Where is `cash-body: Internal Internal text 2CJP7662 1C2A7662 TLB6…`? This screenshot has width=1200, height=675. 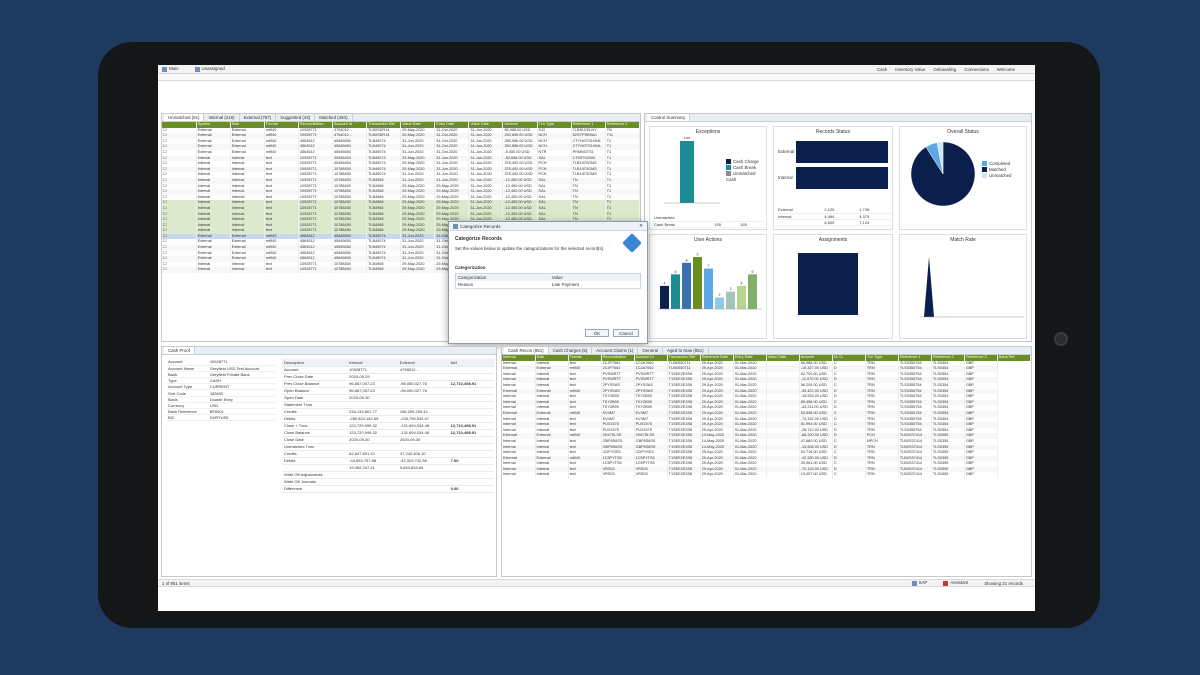 cash-body: Internal Internal text 2CJP7662 1C2A7662 TLB6… is located at coordinates (766, 419).